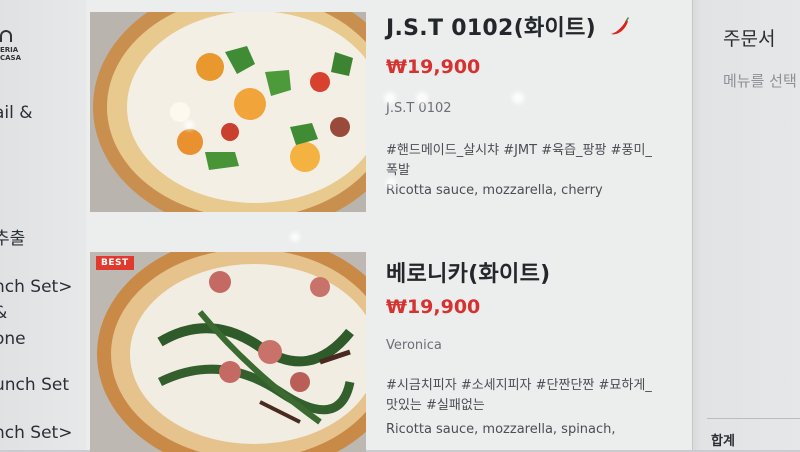 The image size is (800, 452). What do you see at coordinates (3, 313) in the screenshot?
I see `sidebar-item-ampersand: &` at bounding box center [3, 313].